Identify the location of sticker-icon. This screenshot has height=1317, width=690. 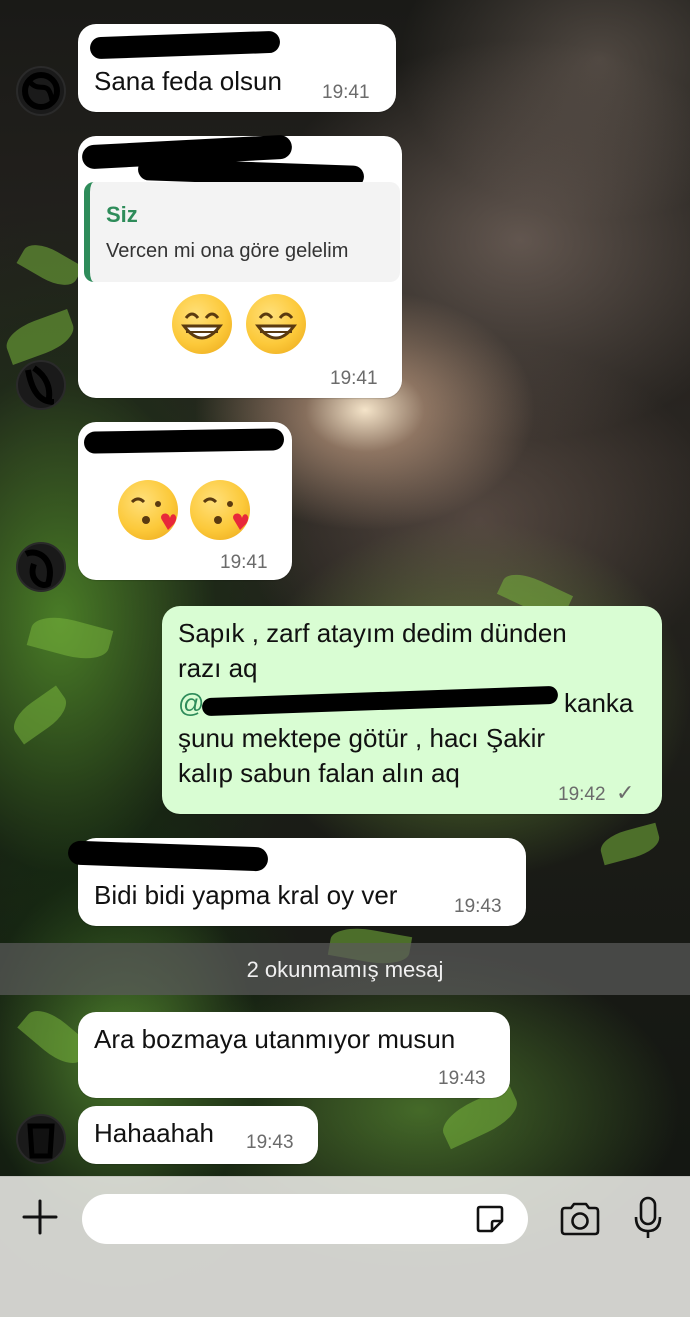
(490, 1219).